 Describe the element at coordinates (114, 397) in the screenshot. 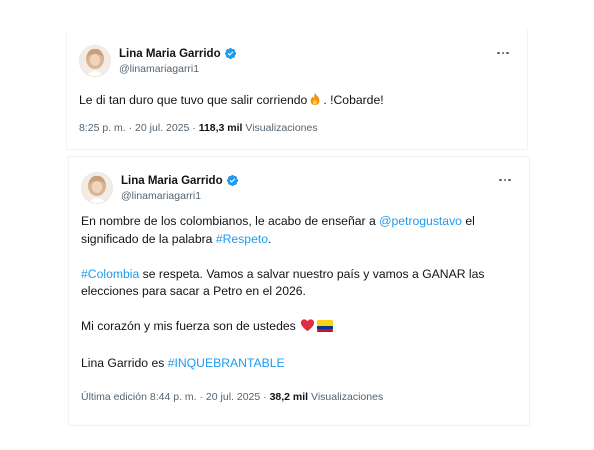

I see `edited-label: Última edición` at that location.